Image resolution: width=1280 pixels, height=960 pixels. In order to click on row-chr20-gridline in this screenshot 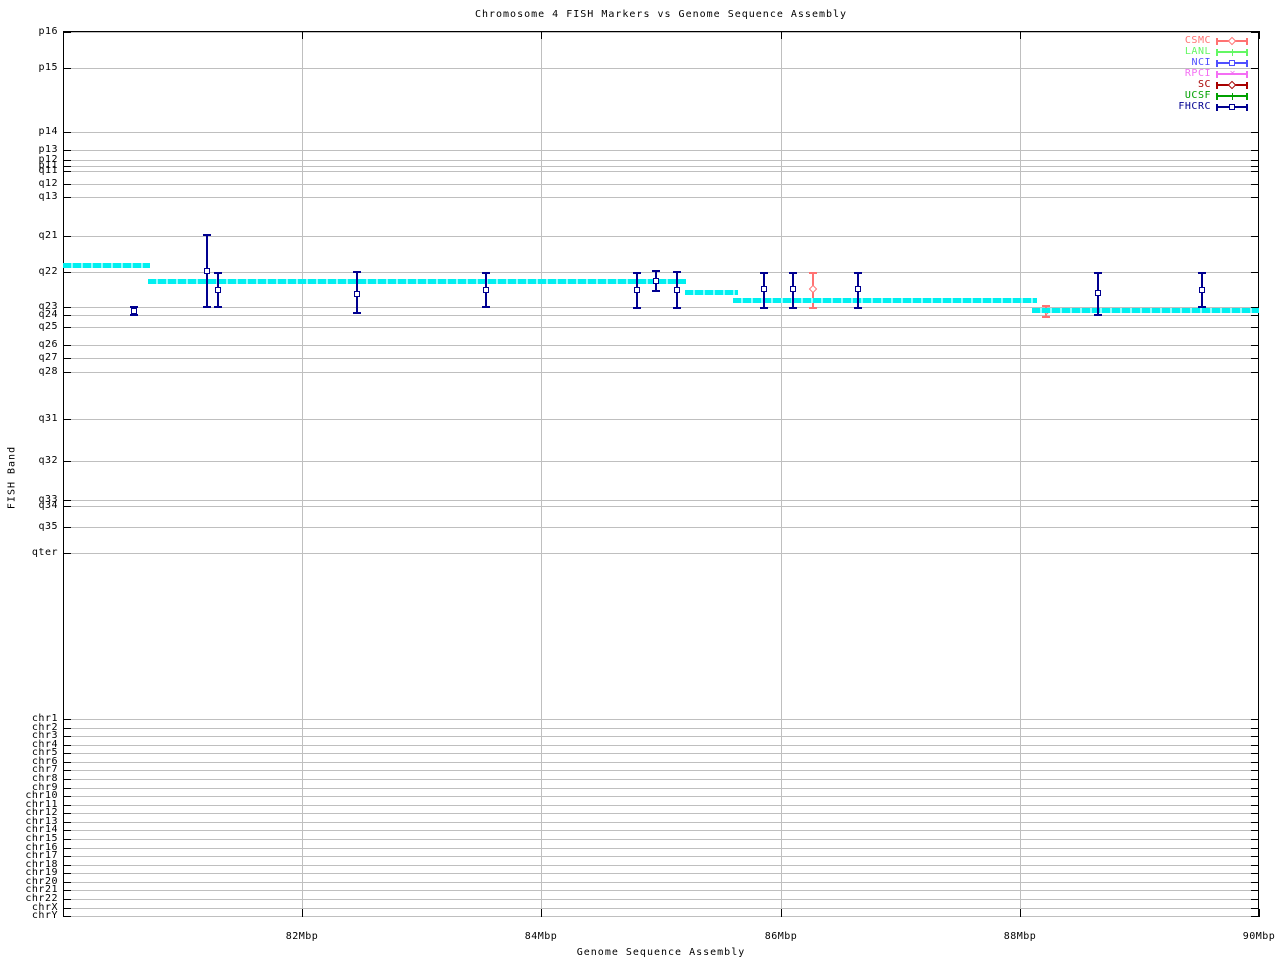, I will do `click(661, 882)`.